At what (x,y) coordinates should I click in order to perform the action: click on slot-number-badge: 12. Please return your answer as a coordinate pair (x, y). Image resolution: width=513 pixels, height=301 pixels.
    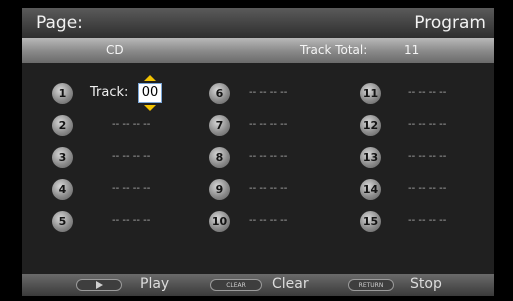
    Looking at the image, I should click on (370, 125).